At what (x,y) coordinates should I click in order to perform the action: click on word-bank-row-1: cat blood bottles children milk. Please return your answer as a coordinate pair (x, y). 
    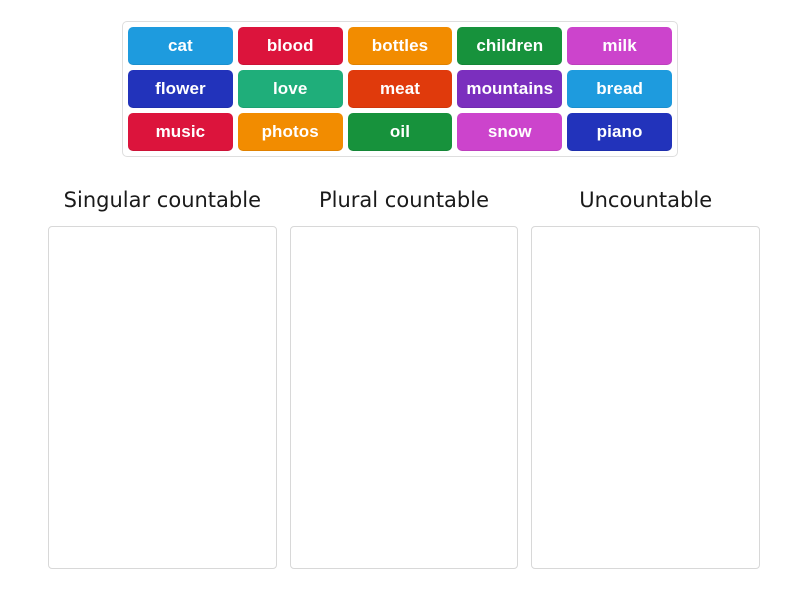
    Looking at the image, I should click on (400, 46).